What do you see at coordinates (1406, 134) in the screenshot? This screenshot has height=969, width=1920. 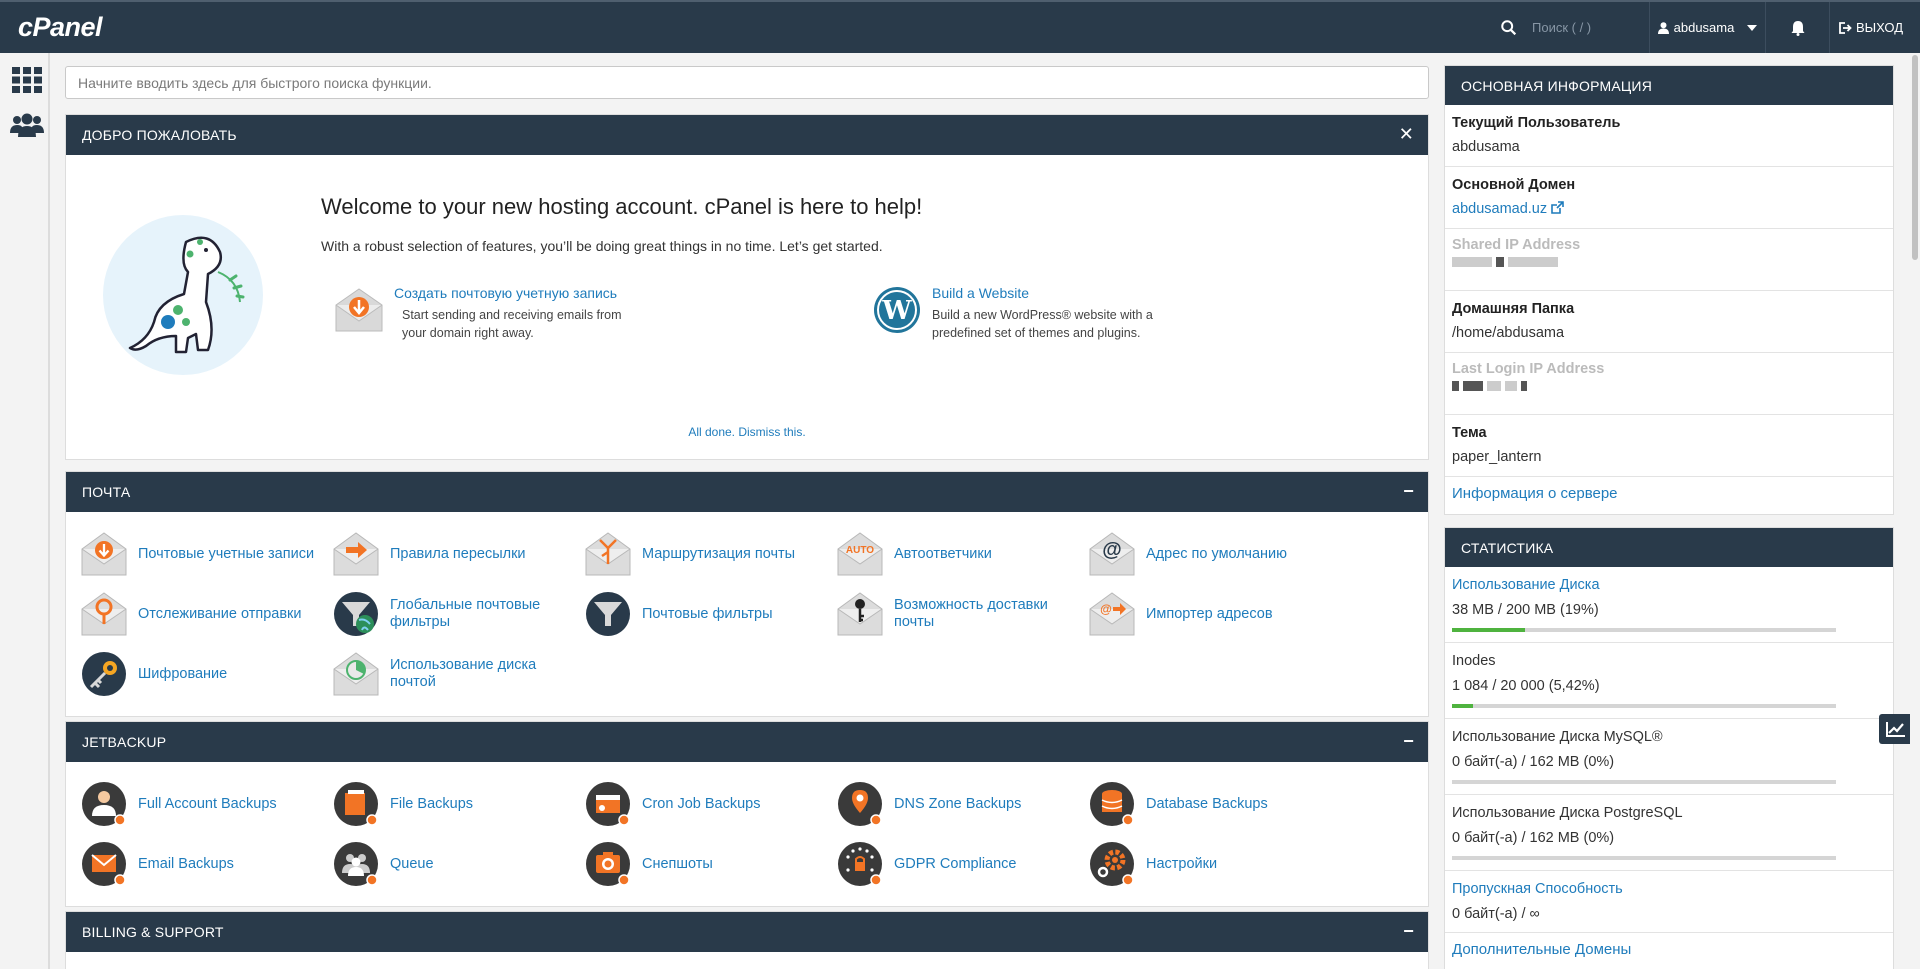 I see `close-icon: ✕` at bounding box center [1406, 134].